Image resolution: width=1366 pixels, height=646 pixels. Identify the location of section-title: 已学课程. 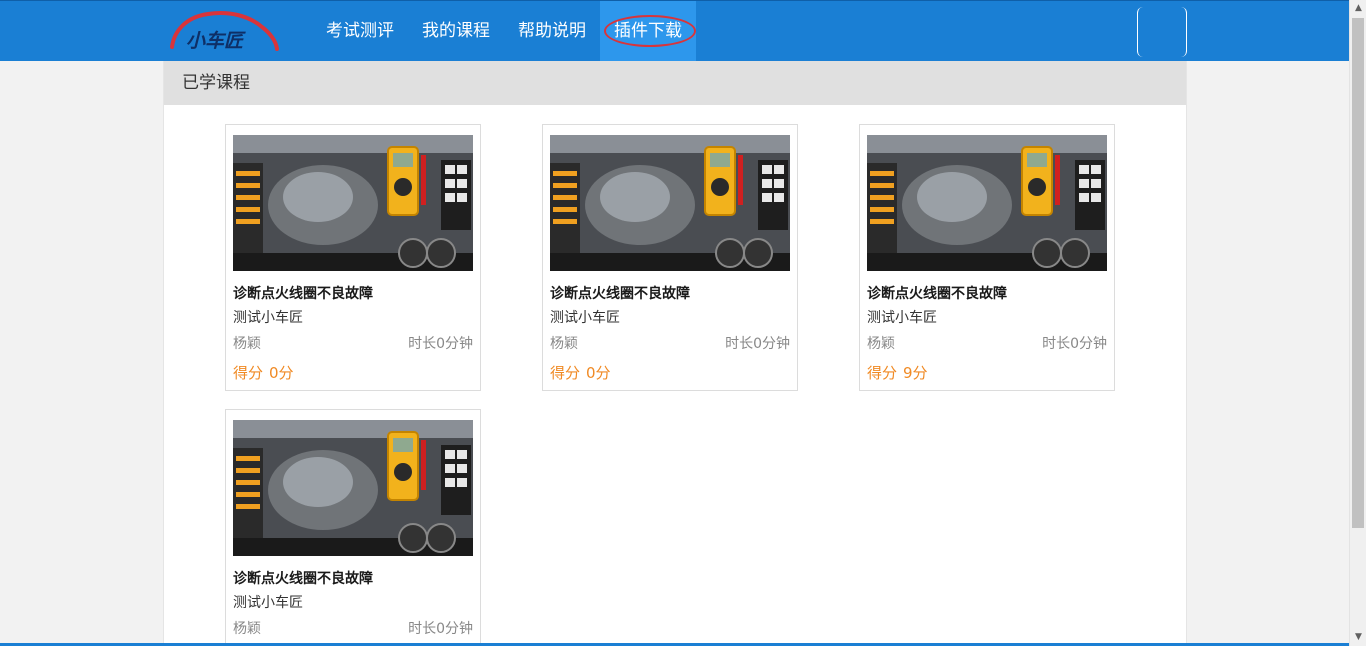
(216, 83).